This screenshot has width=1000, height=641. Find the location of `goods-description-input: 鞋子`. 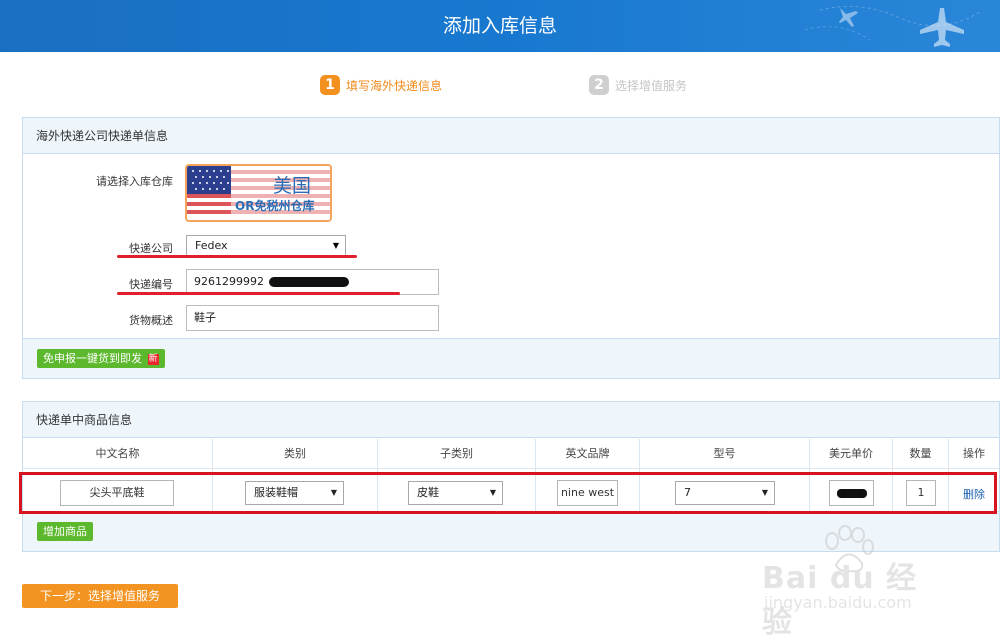

goods-description-input: 鞋子 is located at coordinates (312, 318).